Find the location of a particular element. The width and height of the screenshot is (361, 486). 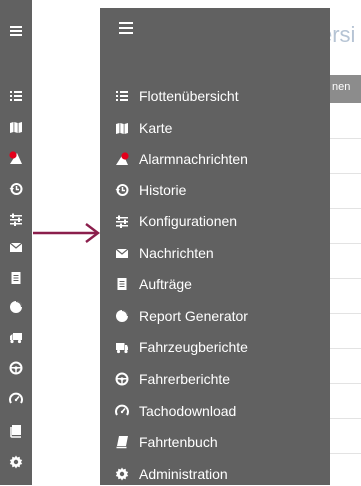

collapsed-sidebar is located at coordinates (16, 242).